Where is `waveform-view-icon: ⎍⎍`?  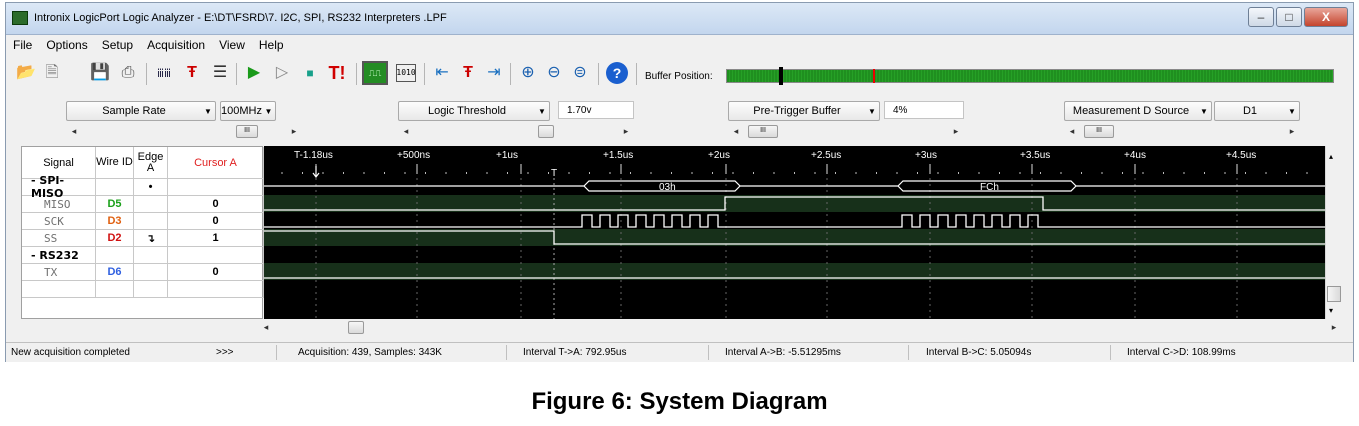 waveform-view-icon: ⎍⎍ is located at coordinates (375, 73).